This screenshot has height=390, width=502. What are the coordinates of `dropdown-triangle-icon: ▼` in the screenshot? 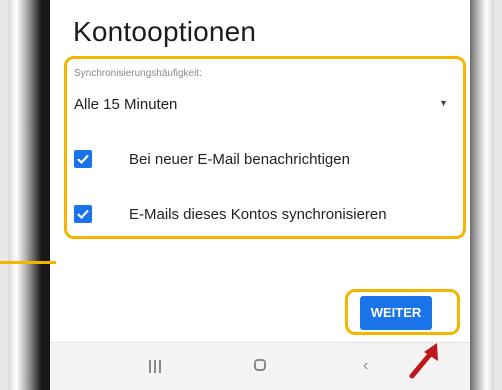 It's located at (443, 103).